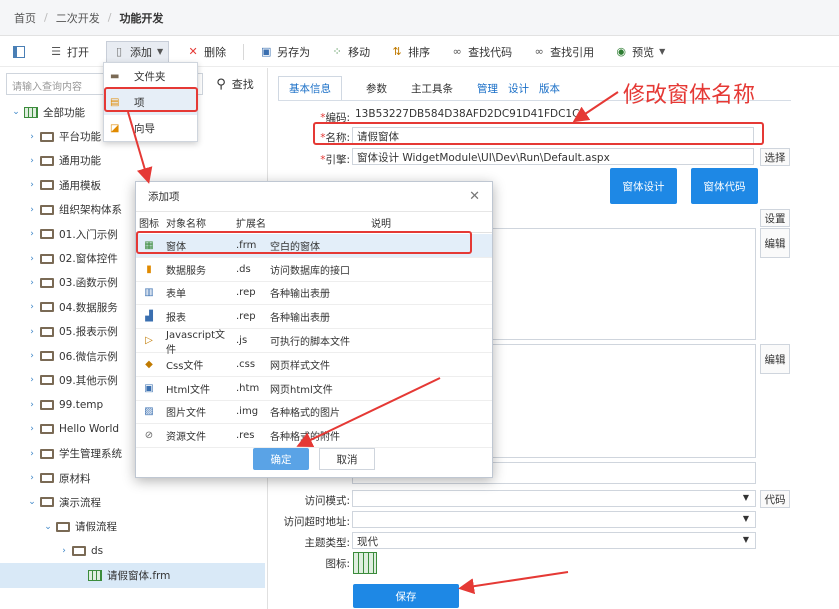 This screenshot has width=839, height=609. Describe the element at coordinates (595, 107) in the screenshot. I see `arrow-to-name-field` at that location.